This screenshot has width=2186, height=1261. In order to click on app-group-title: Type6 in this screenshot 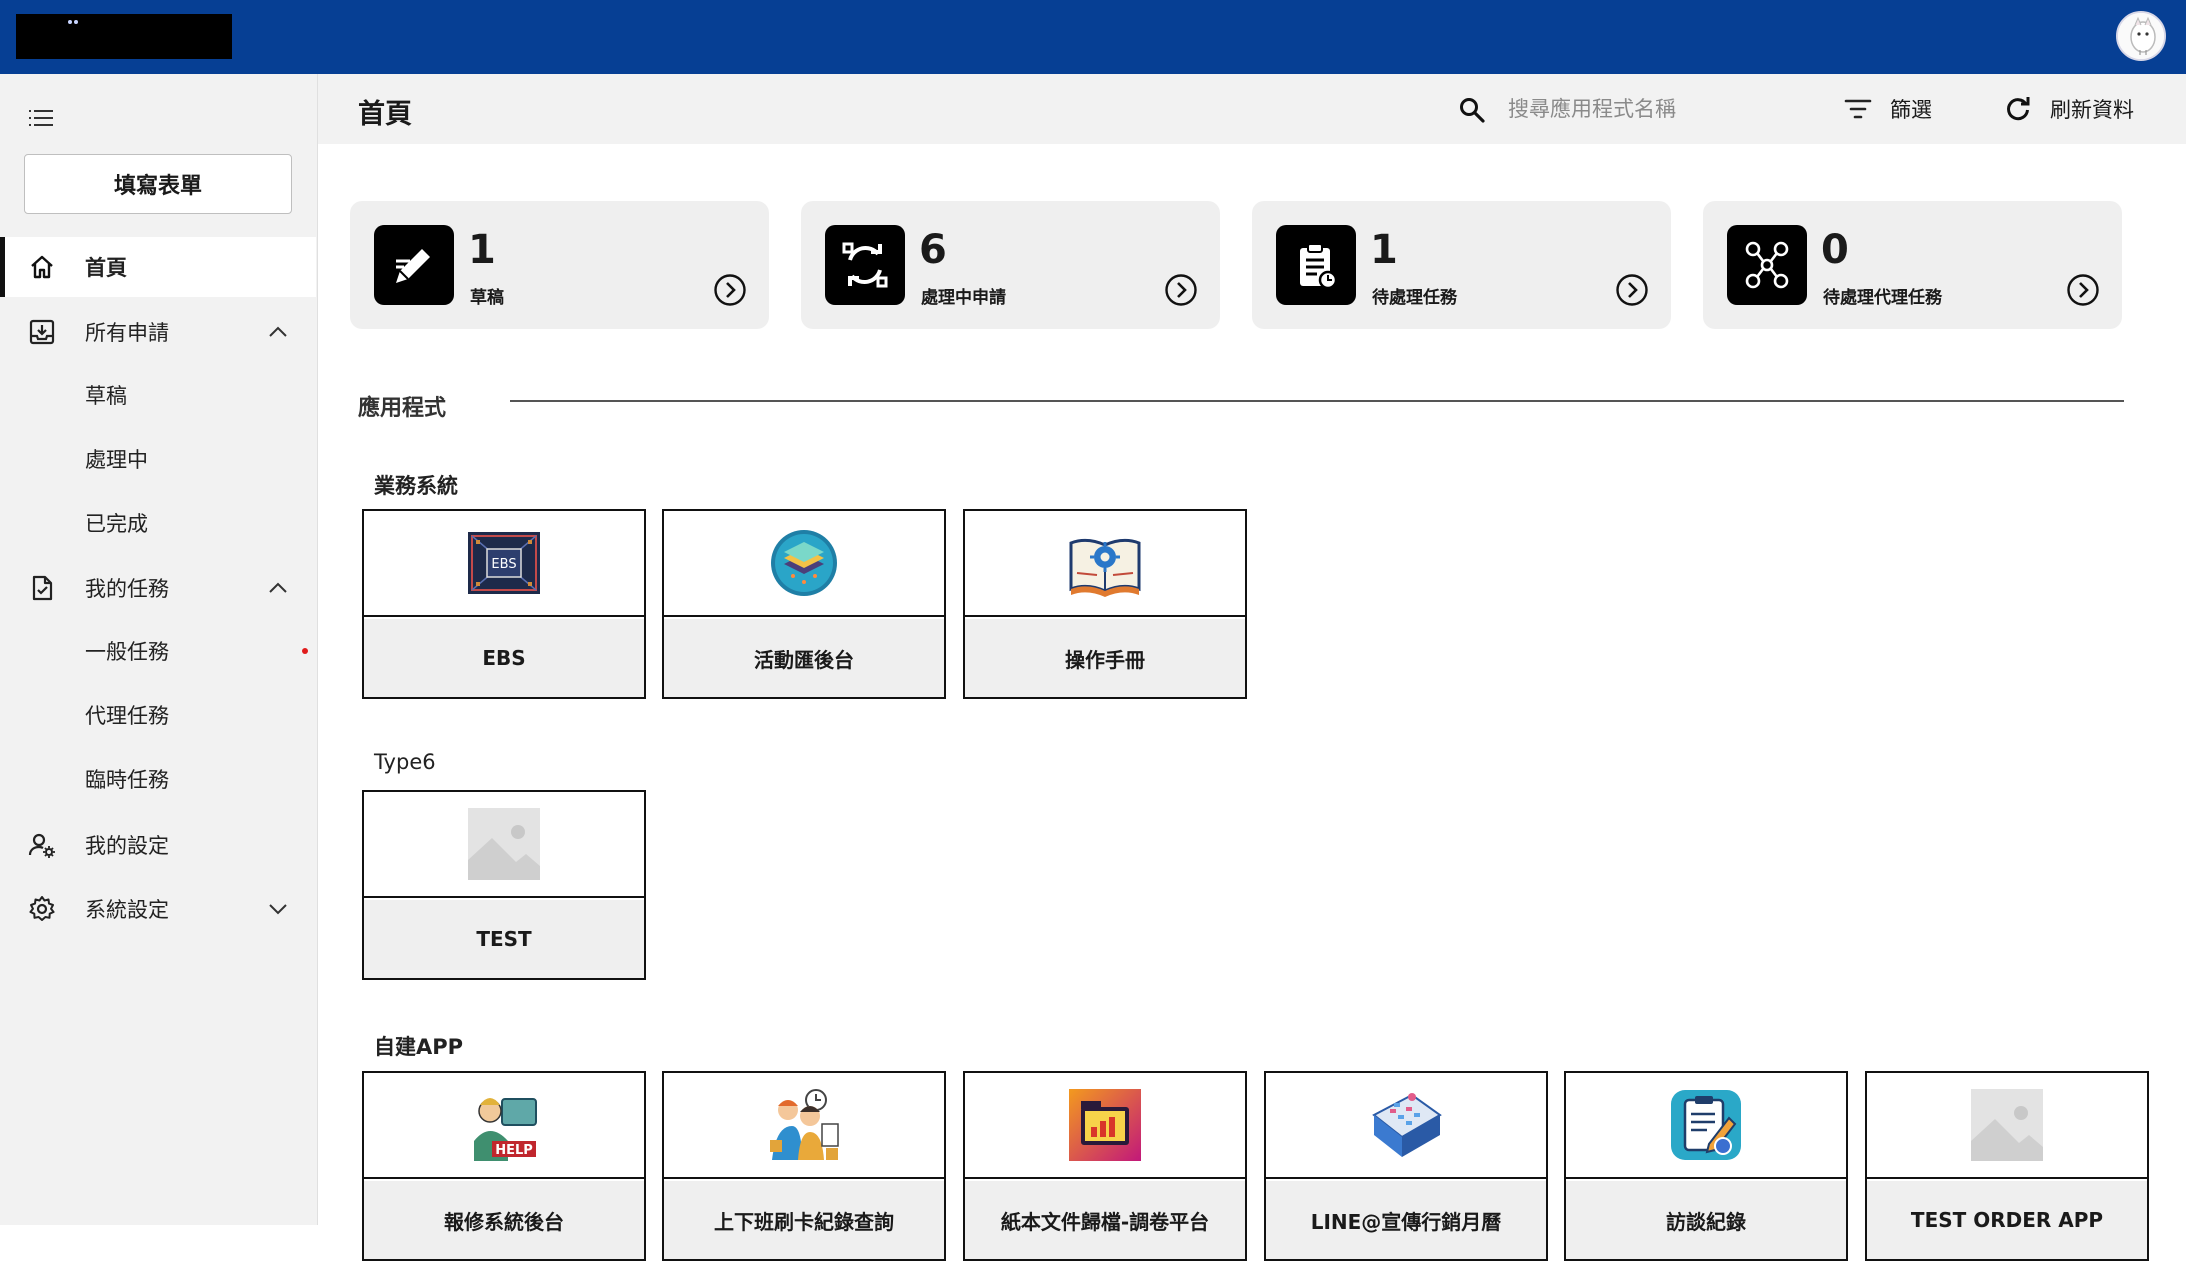, I will do `click(405, 762)`.